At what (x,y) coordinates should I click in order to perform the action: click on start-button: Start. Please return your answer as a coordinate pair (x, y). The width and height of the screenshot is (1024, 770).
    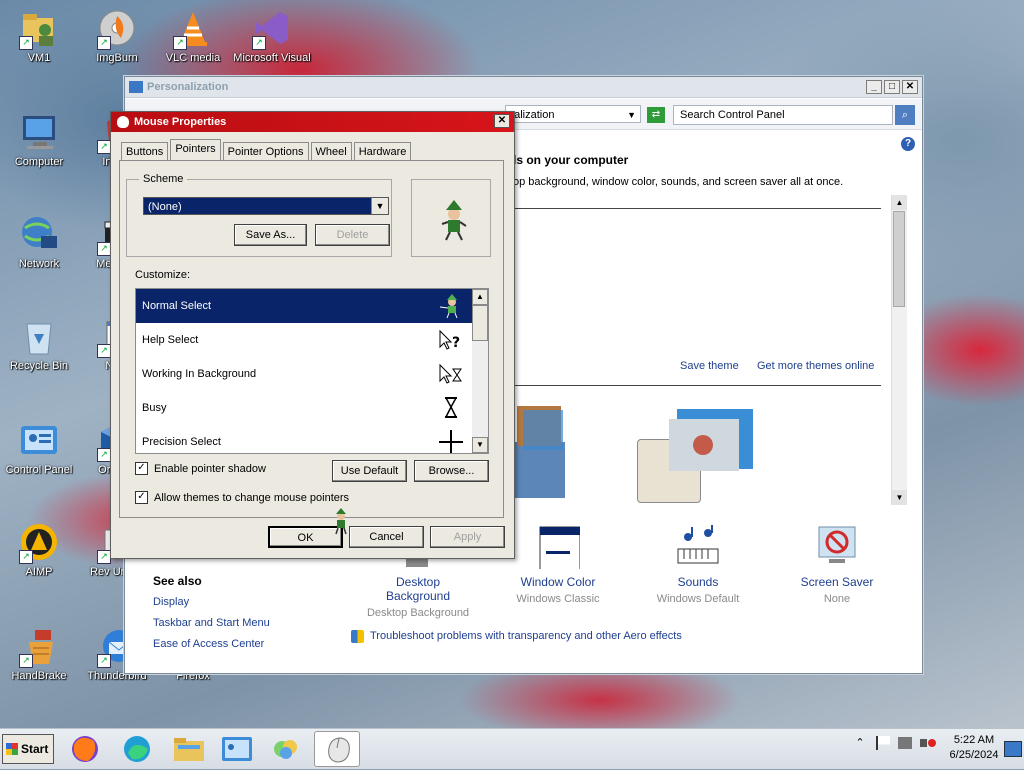
    Looking at the image, I should click on (28, 749).